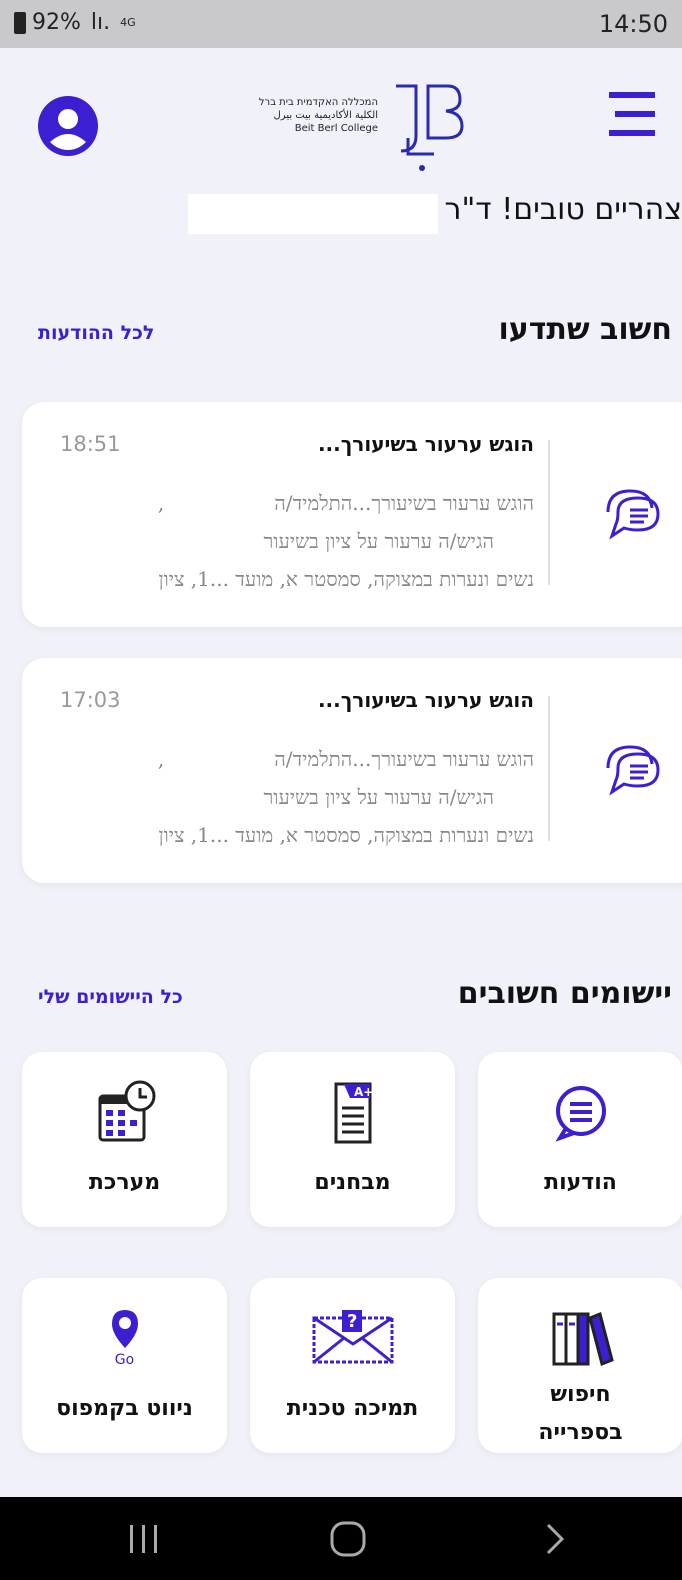  I want to click on app-tile-label-line: חיפוש, so click(580, 1394).